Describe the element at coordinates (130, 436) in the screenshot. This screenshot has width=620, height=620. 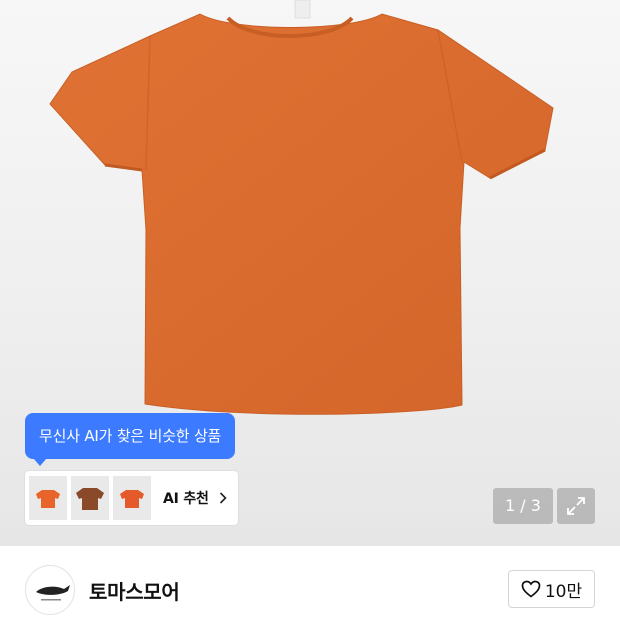
I see `ai-similar-tooltip: 무신사 AI가 찾은 비슷한 상품` at that location.